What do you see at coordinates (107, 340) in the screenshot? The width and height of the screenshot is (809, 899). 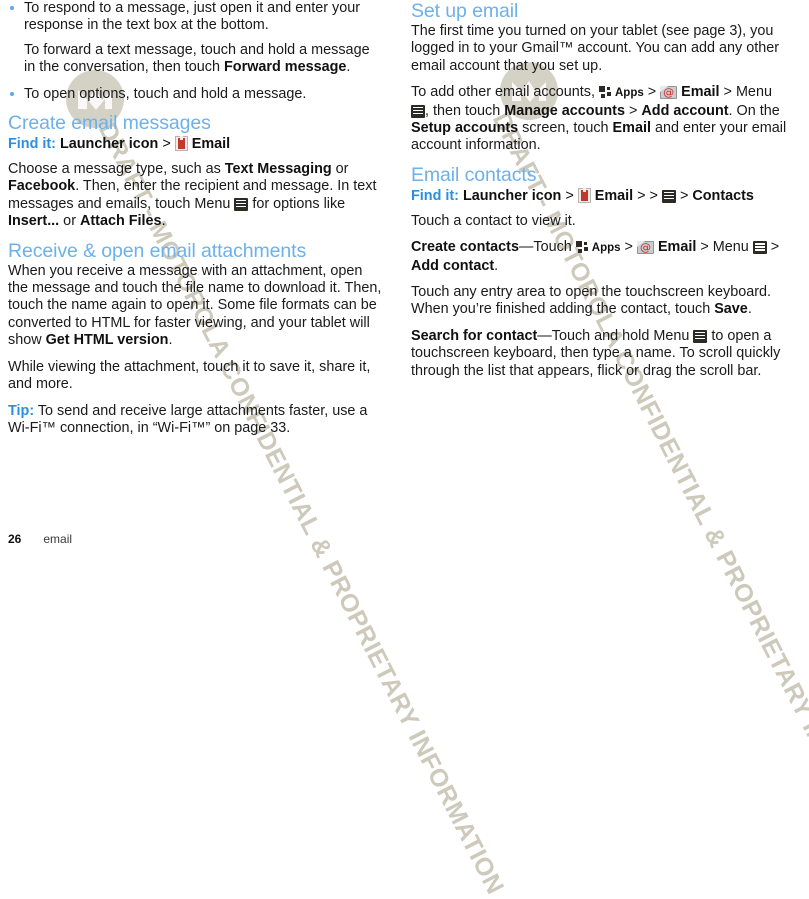 I see `get-html-version-bold: Get HTML version` at bounding box center [107, 340].